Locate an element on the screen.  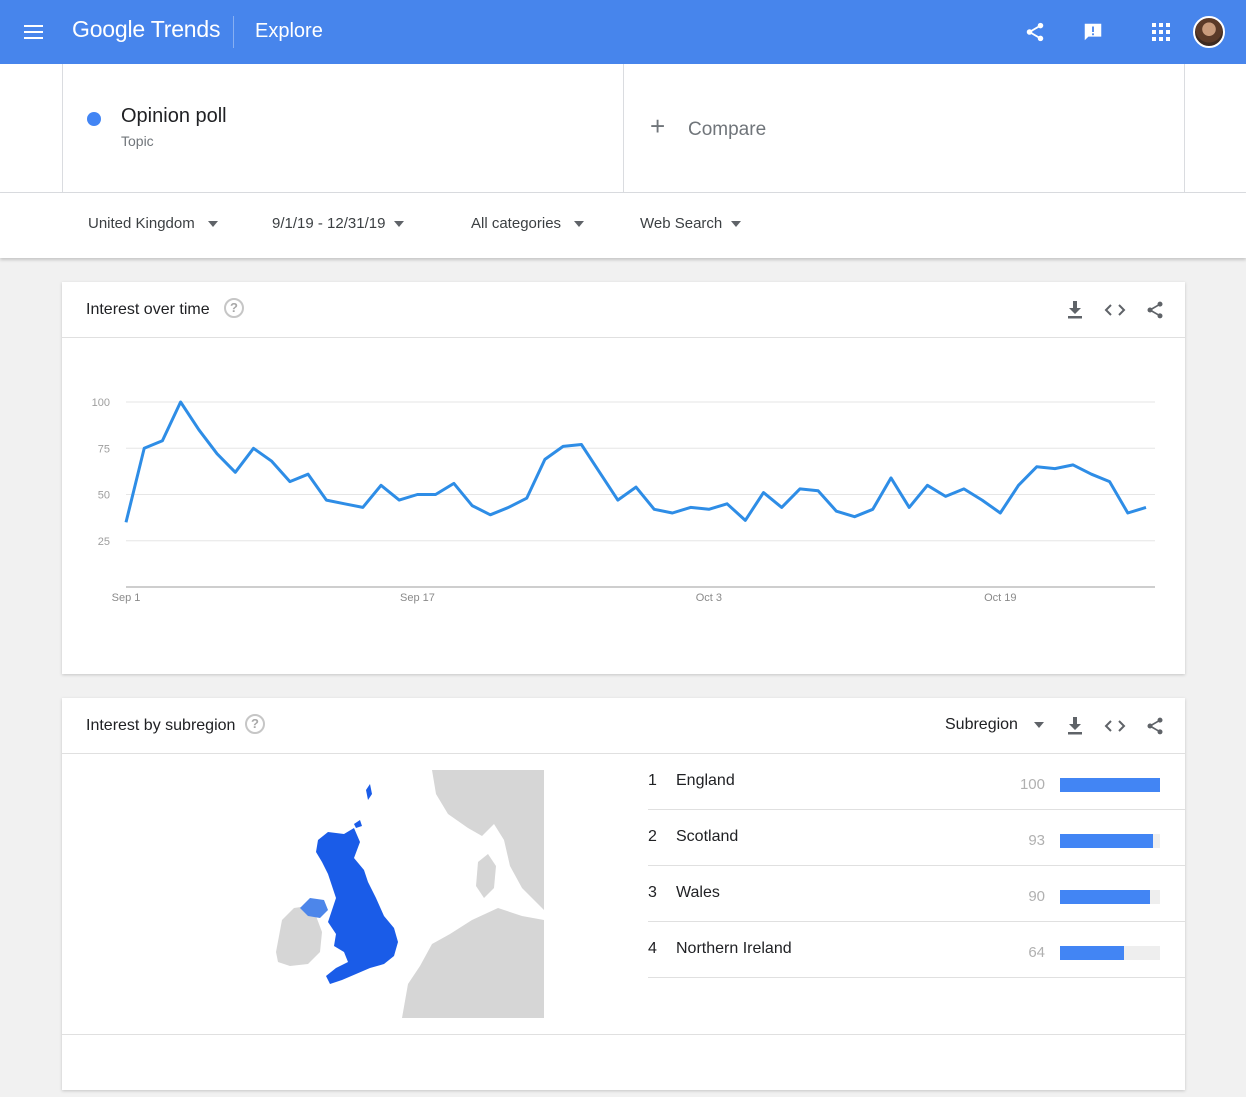
region-filter: United Kingdom is located at coordinates (153, 223).